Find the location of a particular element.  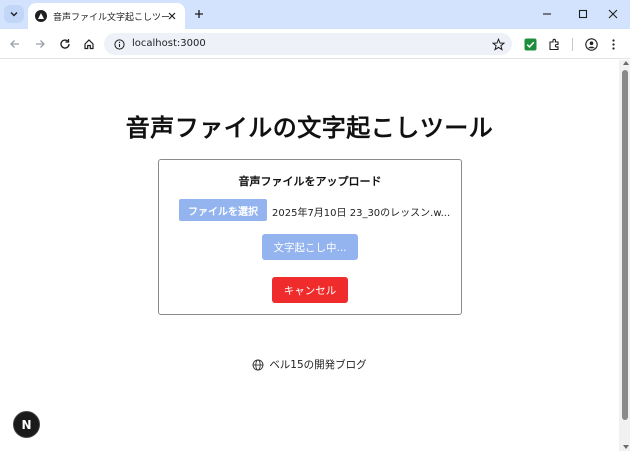

page-title: 音声ファイルの文字起こしツール is located at coordinates (309, 128).